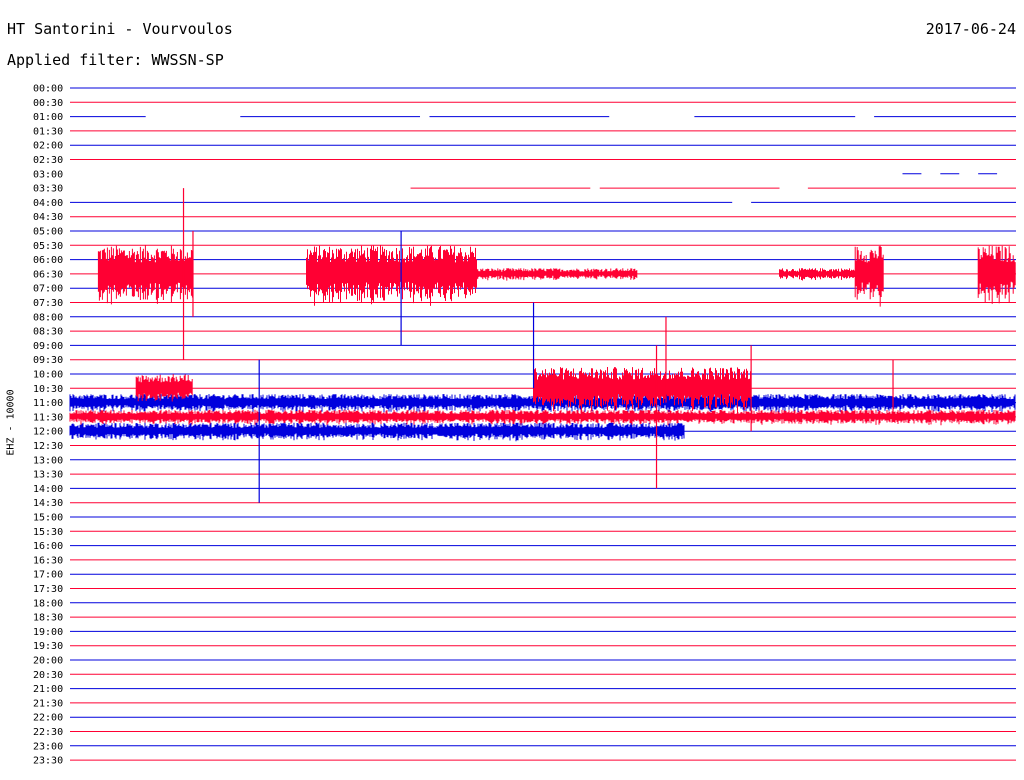 This screenshot has height=780, width=1024. What do you see at coordinates (48, 160) in the screenshot?
I see `row-time-label: 02:30` at bounding box center [48, 160].